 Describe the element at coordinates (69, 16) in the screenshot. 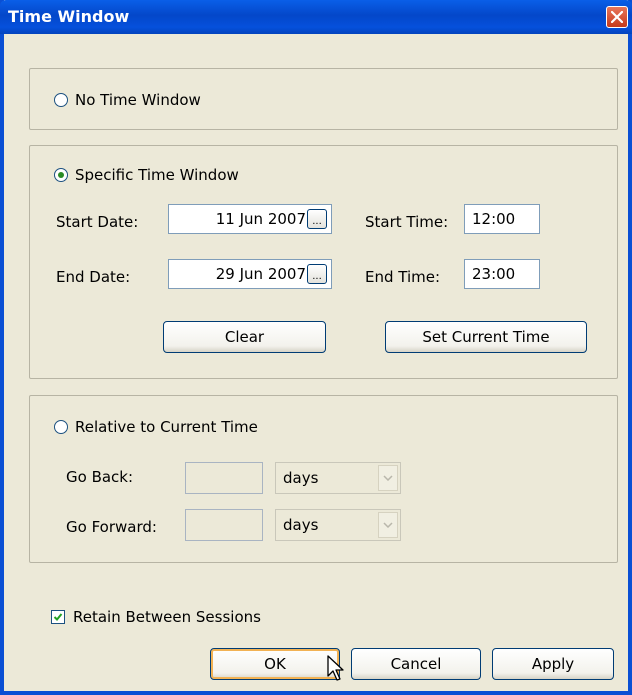

I see `window-title: Time Window` at that location.